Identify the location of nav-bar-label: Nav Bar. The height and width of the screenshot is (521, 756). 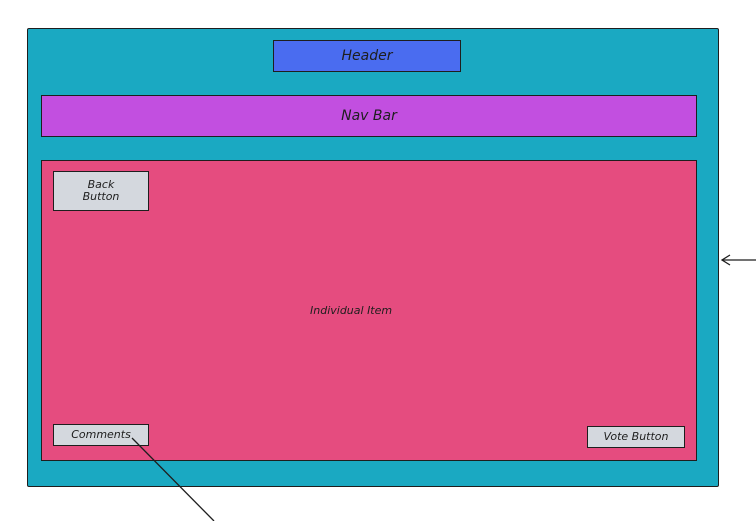
(369, 116).